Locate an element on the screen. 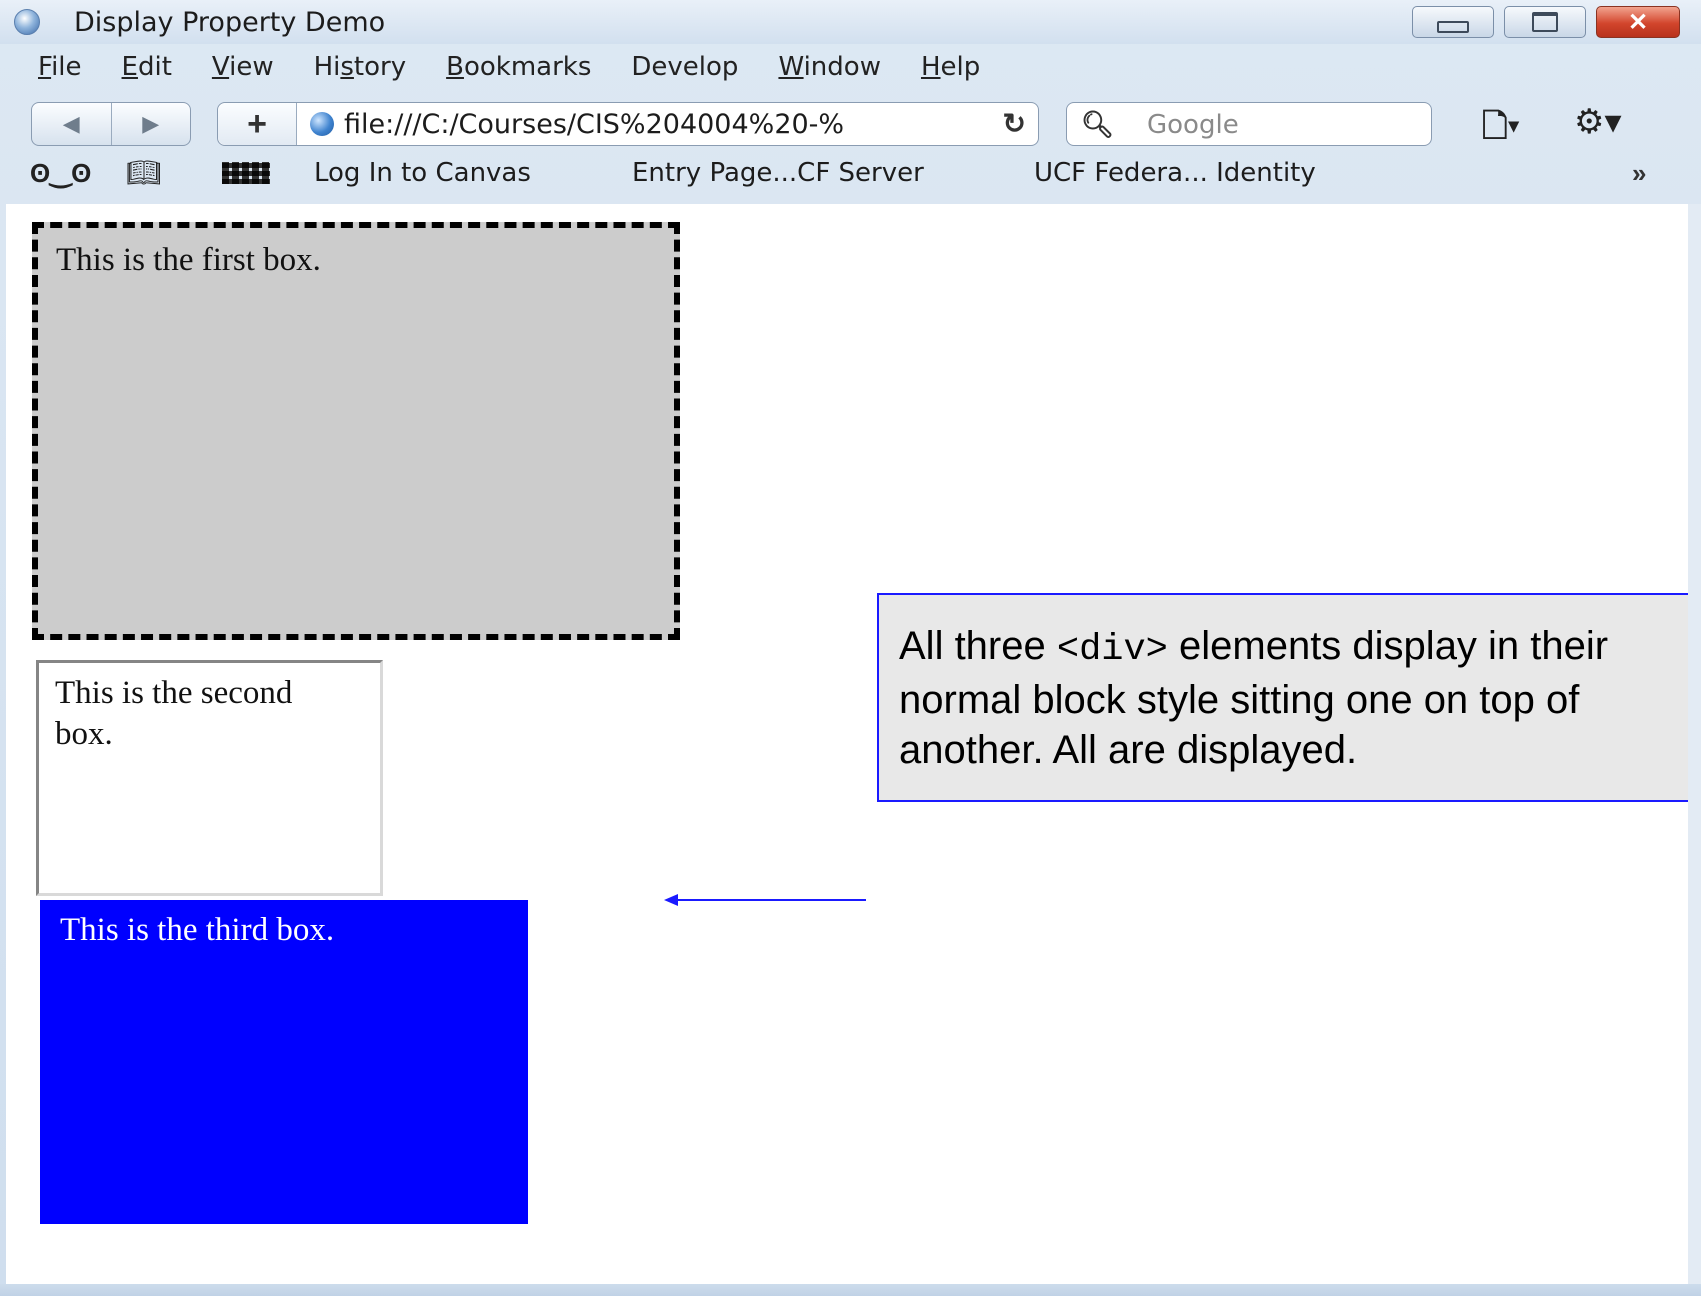 Image resolution: width=1701 pixels, height=1296 pixels. minimize-button is located at coordinates (1453, 22).